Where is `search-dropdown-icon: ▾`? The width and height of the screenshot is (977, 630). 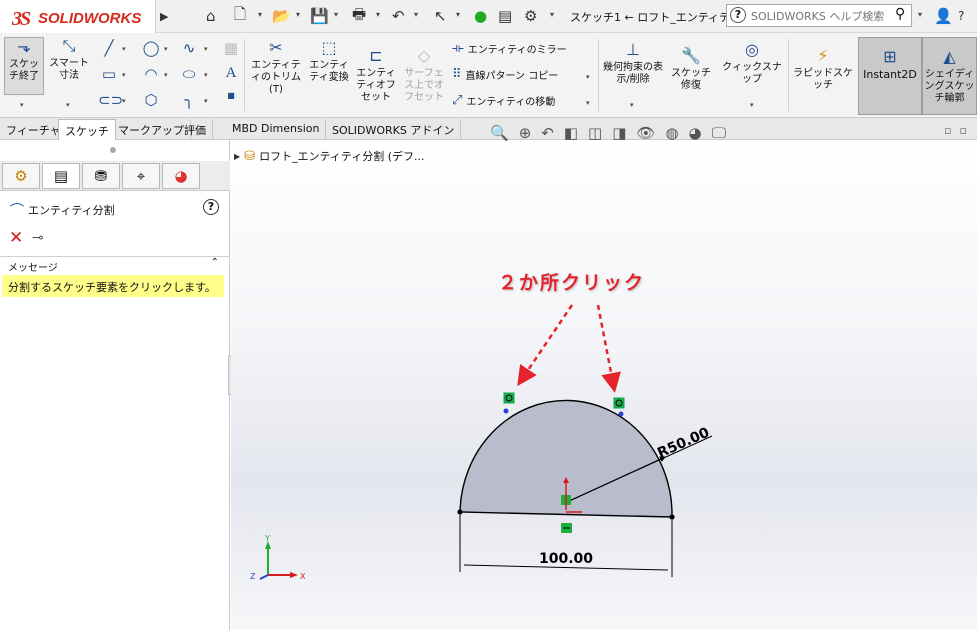 search-dropdown-icon: ▾ is located at coordinates (920, 14).